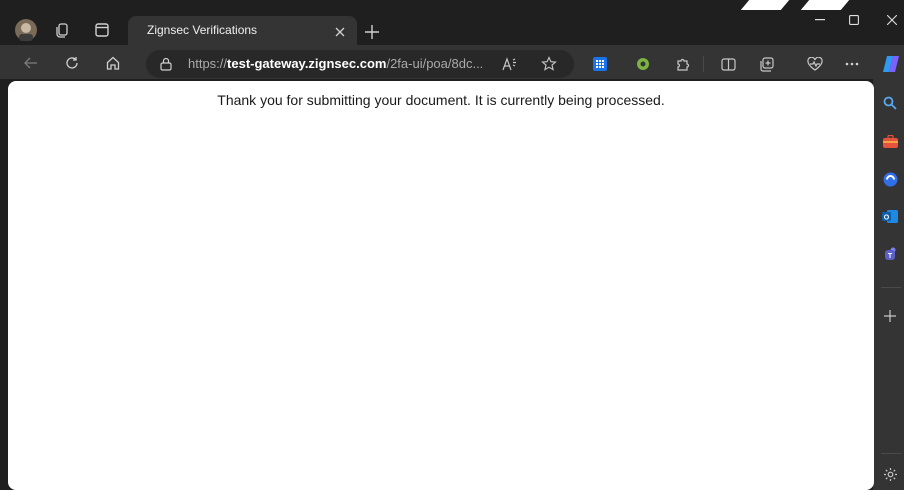 The width and height of the screenshot is (904, 490). Describe the element at coordinates (766, 64) in the screenshot. I see `collections-plus-icon` at that location.